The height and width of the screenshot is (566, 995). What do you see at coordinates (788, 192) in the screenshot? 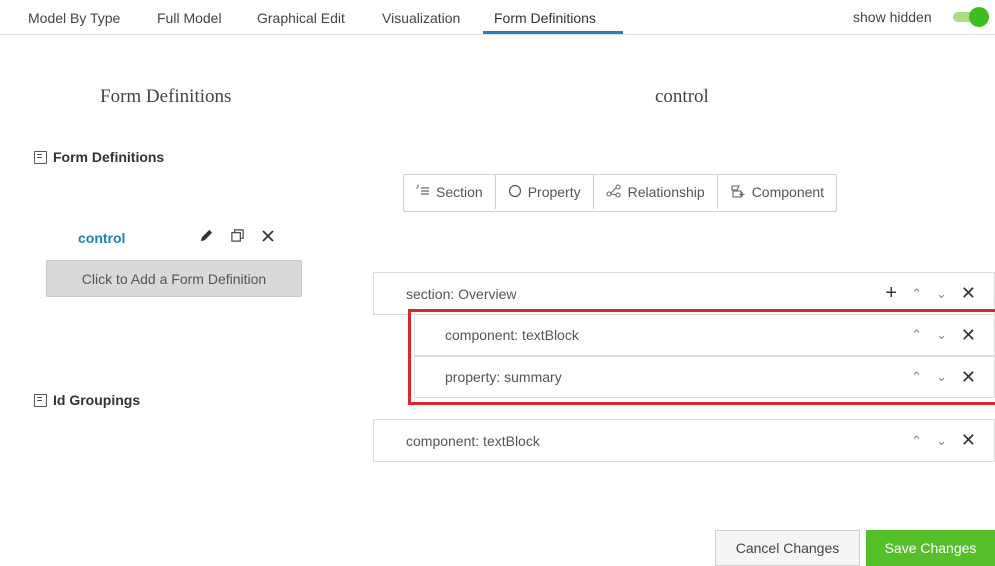
I see `add-component-label: Component` at bounding box center [788, 192].